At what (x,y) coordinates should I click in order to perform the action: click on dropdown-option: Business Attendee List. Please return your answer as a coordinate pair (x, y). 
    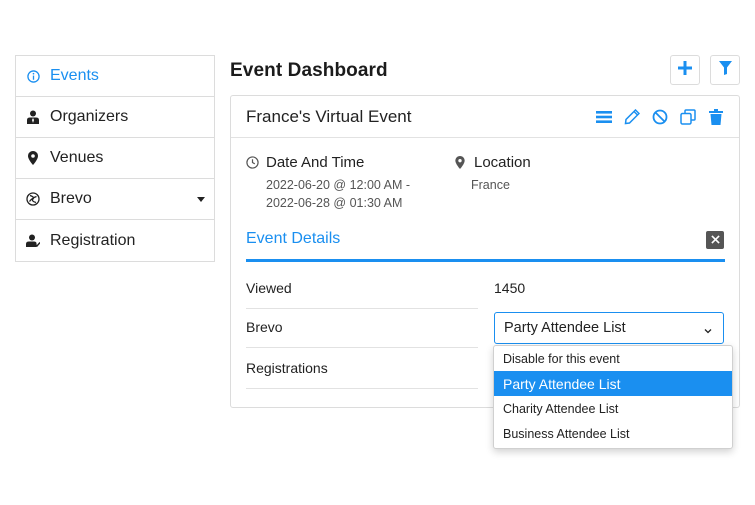
    Looking at the image, I should click on (613, 433).